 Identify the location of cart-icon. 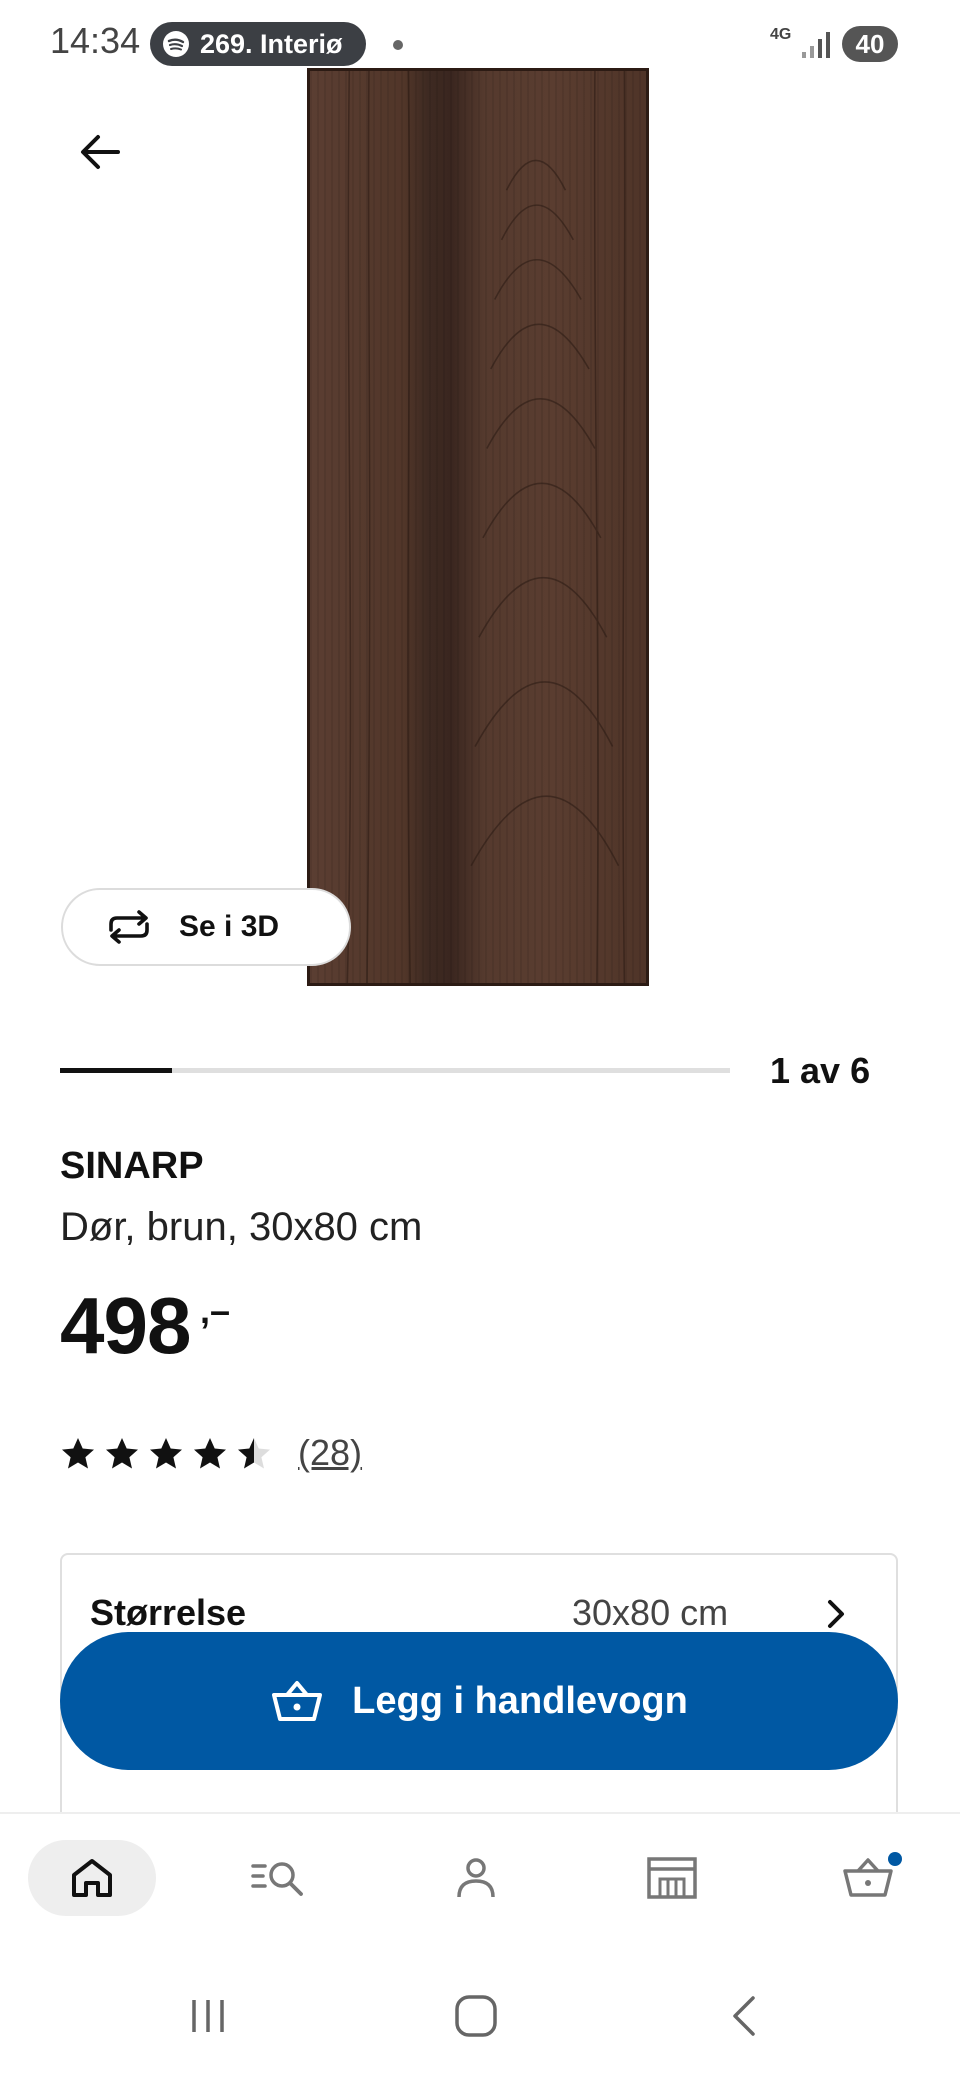
(868, 1877).